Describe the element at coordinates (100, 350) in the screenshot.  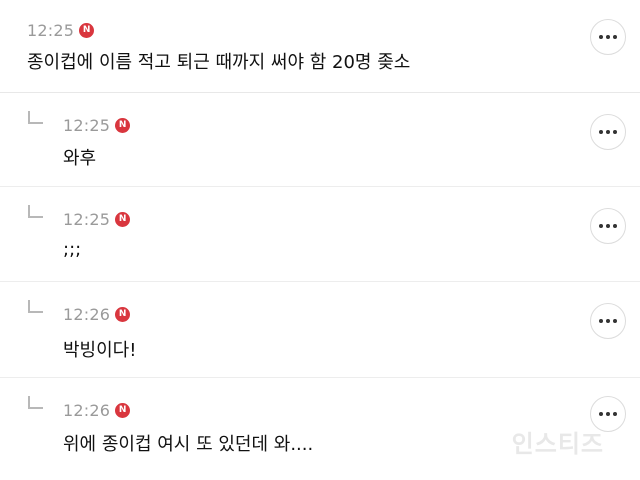
I see `comment-text: 박빙이다!` at that location.